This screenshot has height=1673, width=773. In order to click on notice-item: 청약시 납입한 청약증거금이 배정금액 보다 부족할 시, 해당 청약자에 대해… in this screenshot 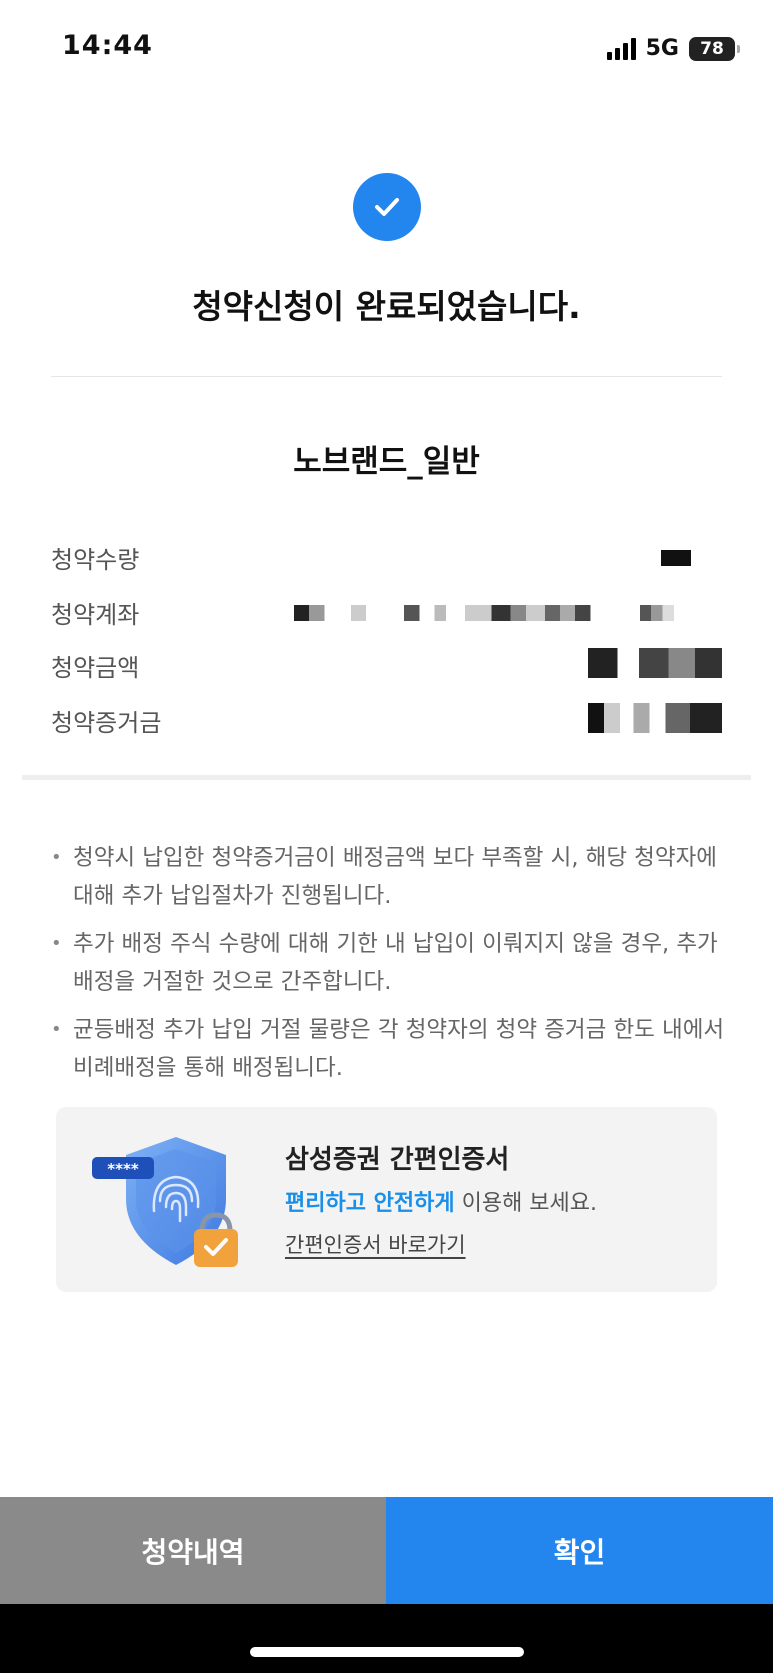, I will do `click(391, 877)`.